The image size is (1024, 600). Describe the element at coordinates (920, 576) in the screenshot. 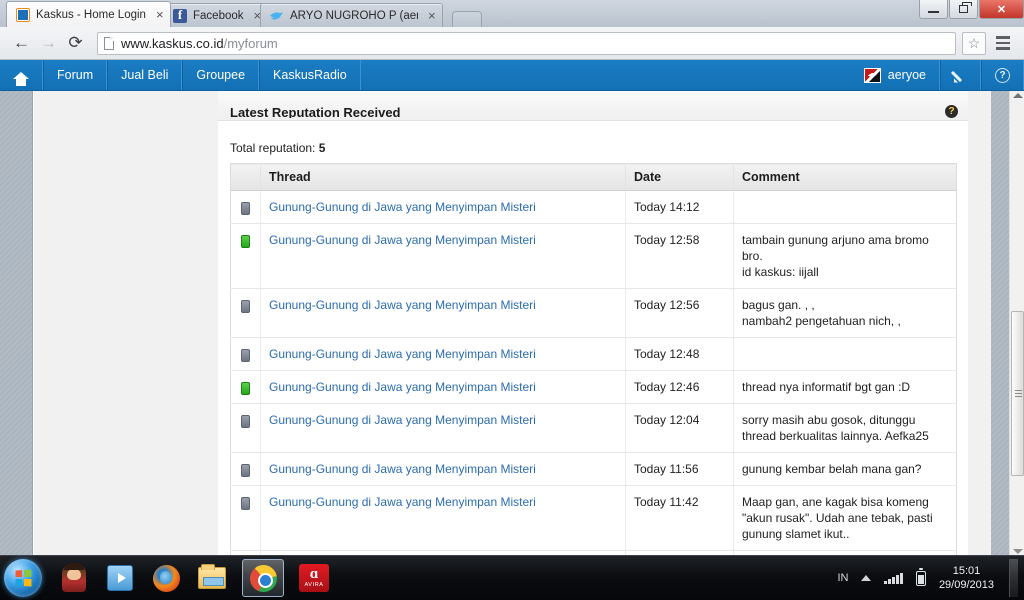

I see `battery-icon` at that location.